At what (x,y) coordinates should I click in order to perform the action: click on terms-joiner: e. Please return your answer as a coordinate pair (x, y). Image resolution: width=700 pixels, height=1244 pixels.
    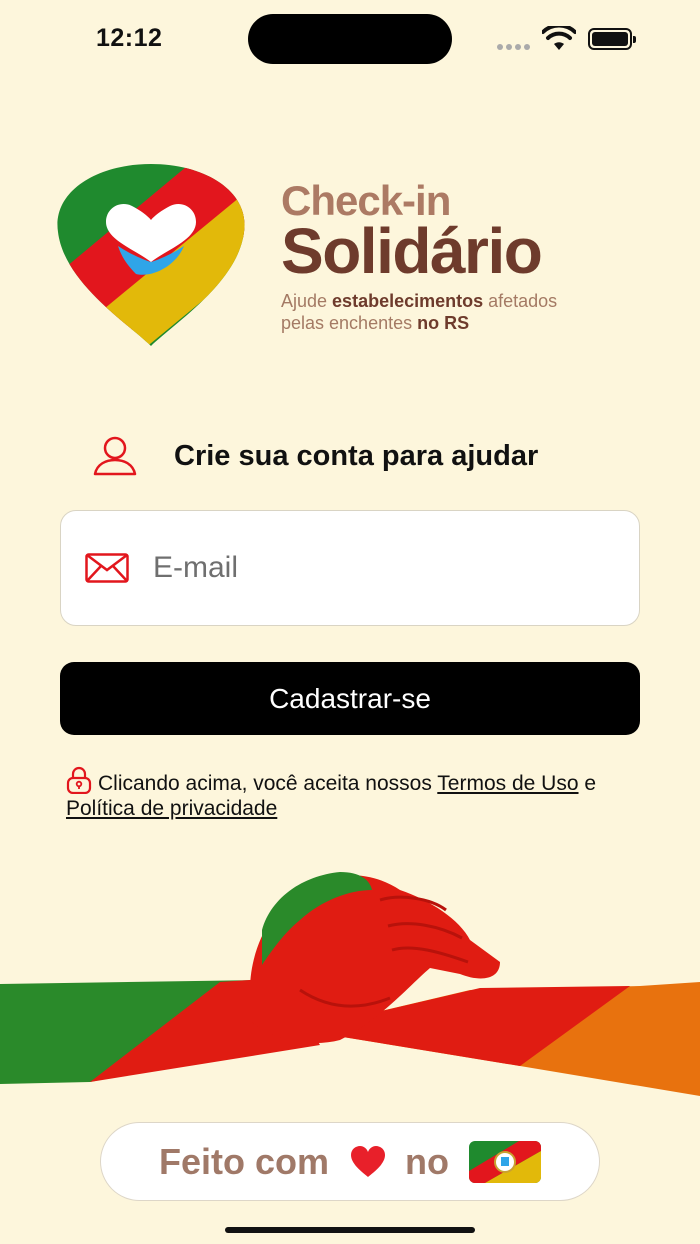
    Looking at the image, I should click on (587, 783).